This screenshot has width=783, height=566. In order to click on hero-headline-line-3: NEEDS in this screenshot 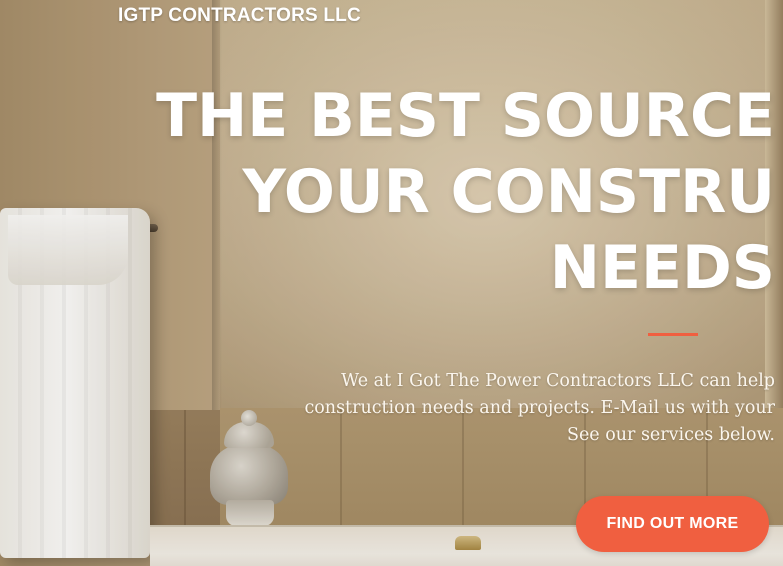, I will do `click(662, 268)`.